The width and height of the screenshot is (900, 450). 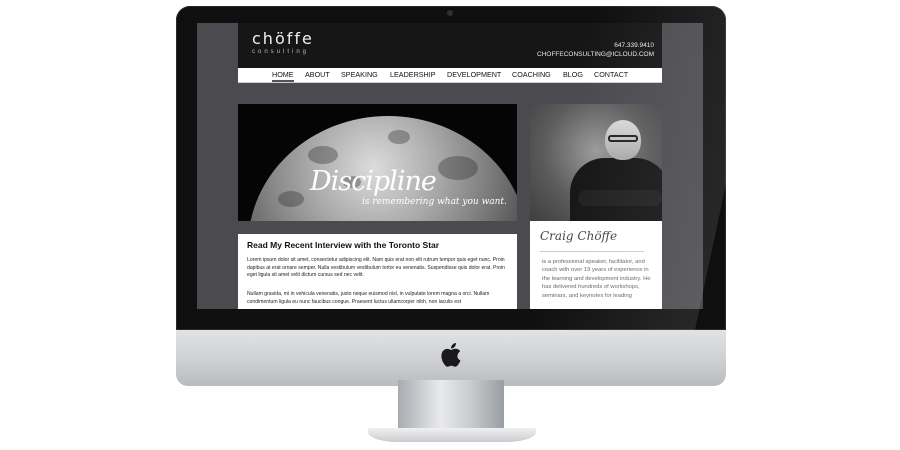 I want to click on camera-icon, so click(x=450, y=13).